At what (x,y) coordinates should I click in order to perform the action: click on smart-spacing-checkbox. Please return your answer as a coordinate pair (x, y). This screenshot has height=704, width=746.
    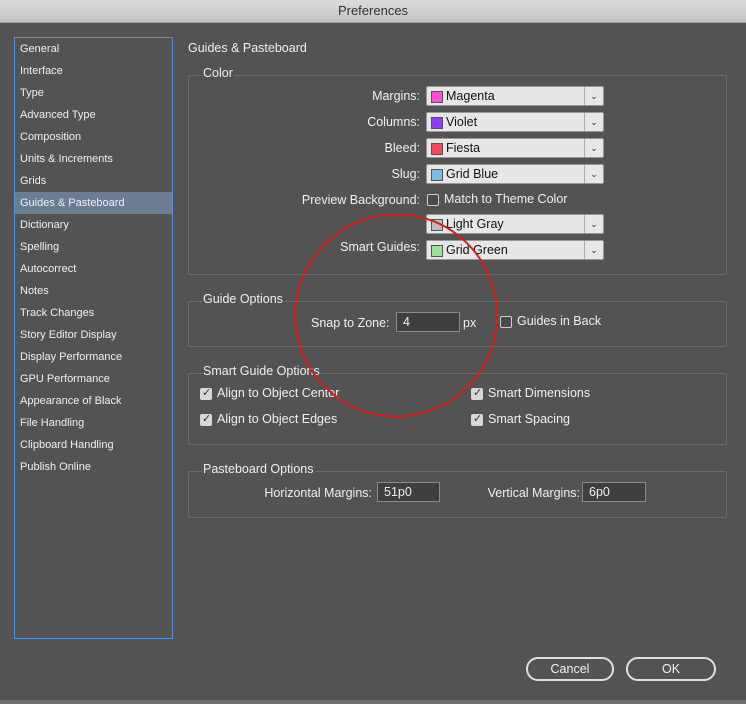
    Looking at the image, I should click on (477, 419).